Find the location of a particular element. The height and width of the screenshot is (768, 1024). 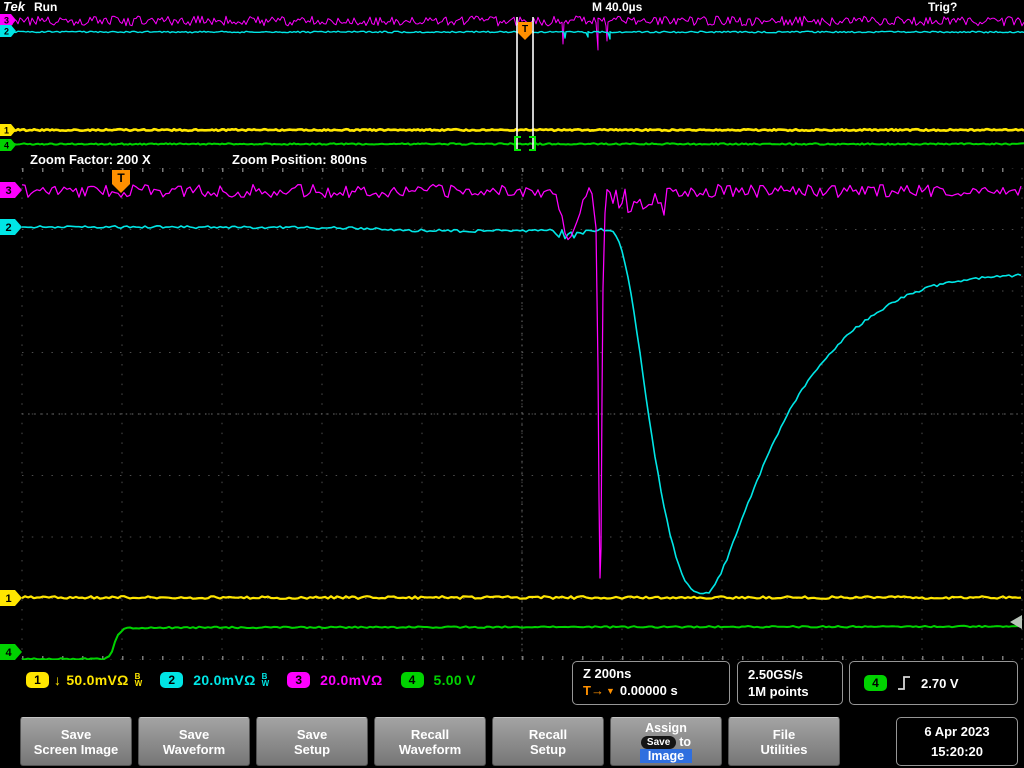

menu-button-label: Utilities is located at coordinates (784, 749).